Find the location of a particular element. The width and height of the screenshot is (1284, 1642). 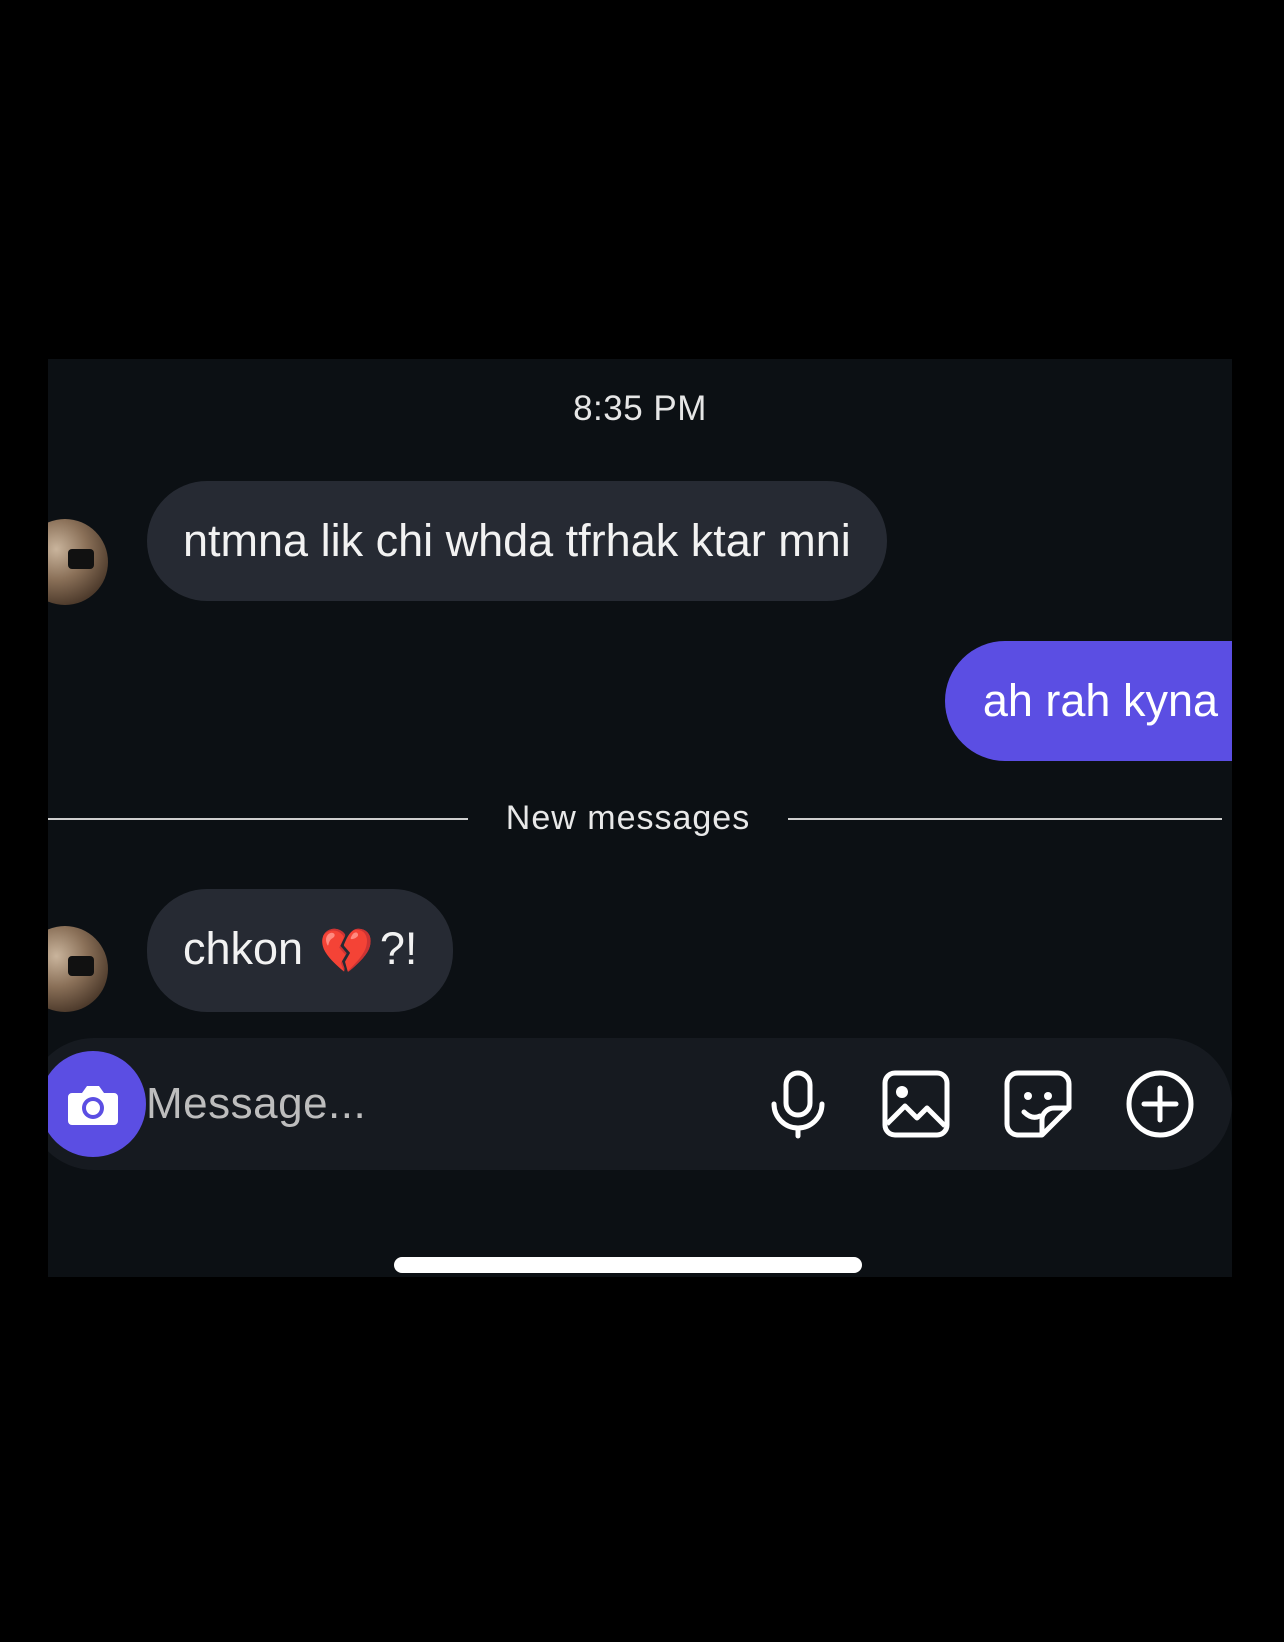

broken-heart-emoji: 💔 is located at coordinates (346, 951).